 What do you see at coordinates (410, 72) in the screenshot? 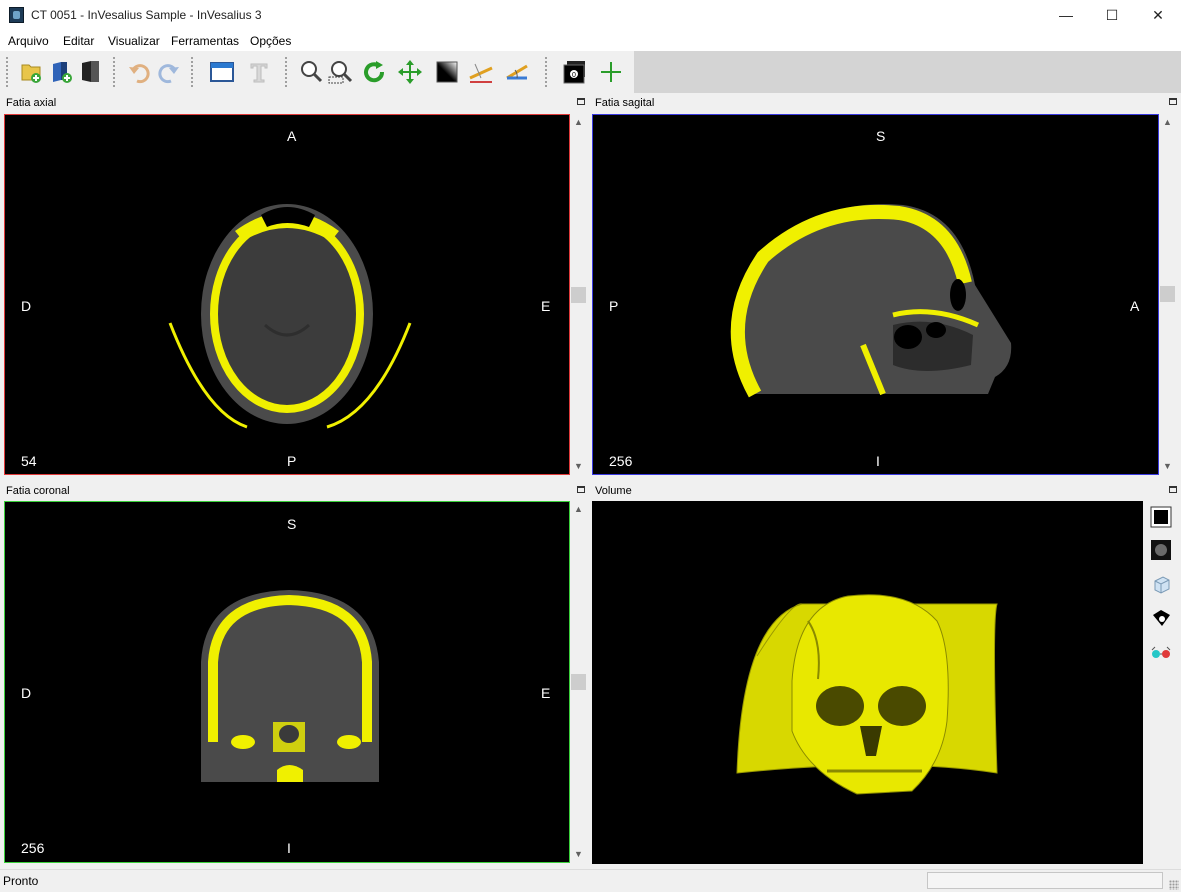
I see `pan-icon` at bounding box center [410, 72].